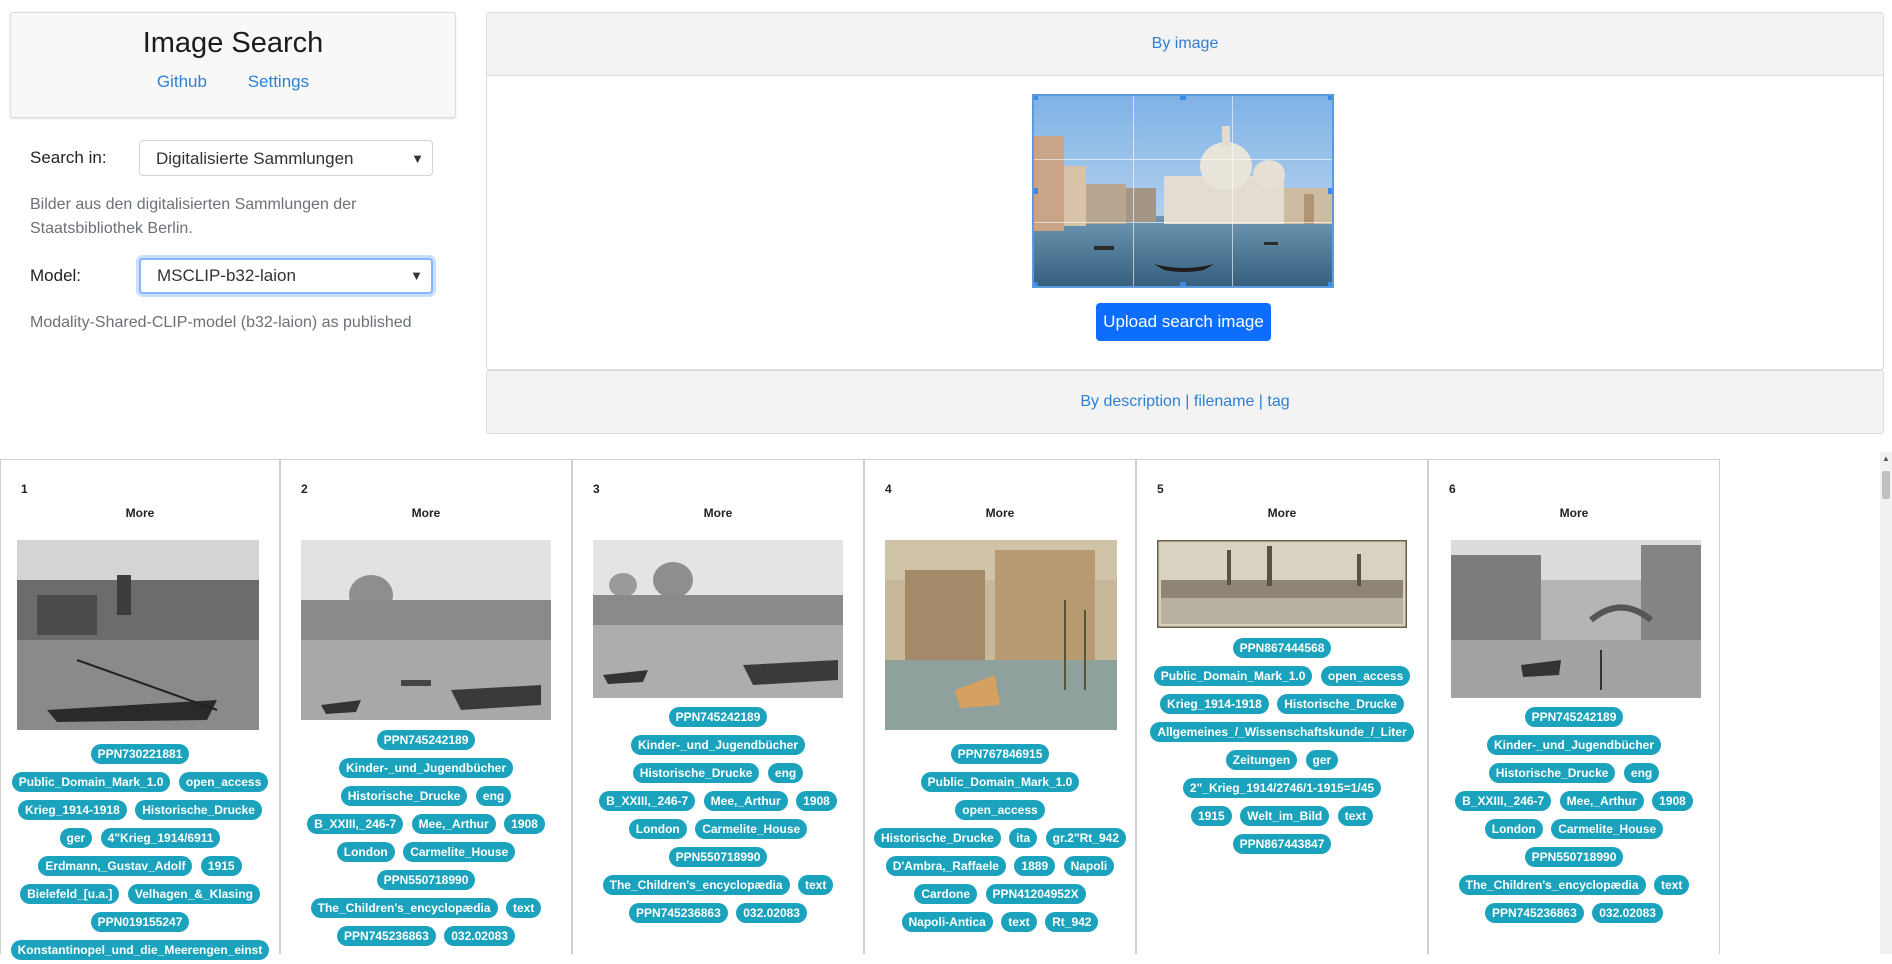  What do you see at coordinates (140, 949) in the screenshot?
I see `tag-badge: Konstantinopel_und_die_Meerengen_einst` at bounding box center [140, 949].